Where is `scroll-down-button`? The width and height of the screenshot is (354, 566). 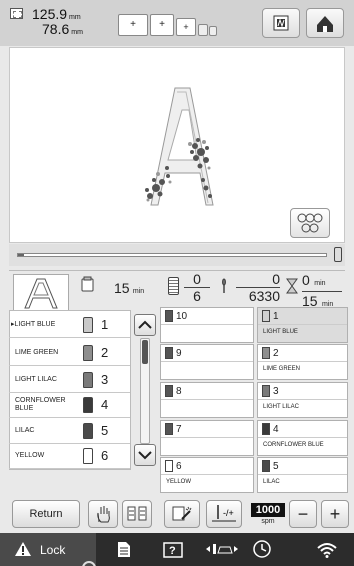 scroll-down-button is located at coordinates (145, 455).